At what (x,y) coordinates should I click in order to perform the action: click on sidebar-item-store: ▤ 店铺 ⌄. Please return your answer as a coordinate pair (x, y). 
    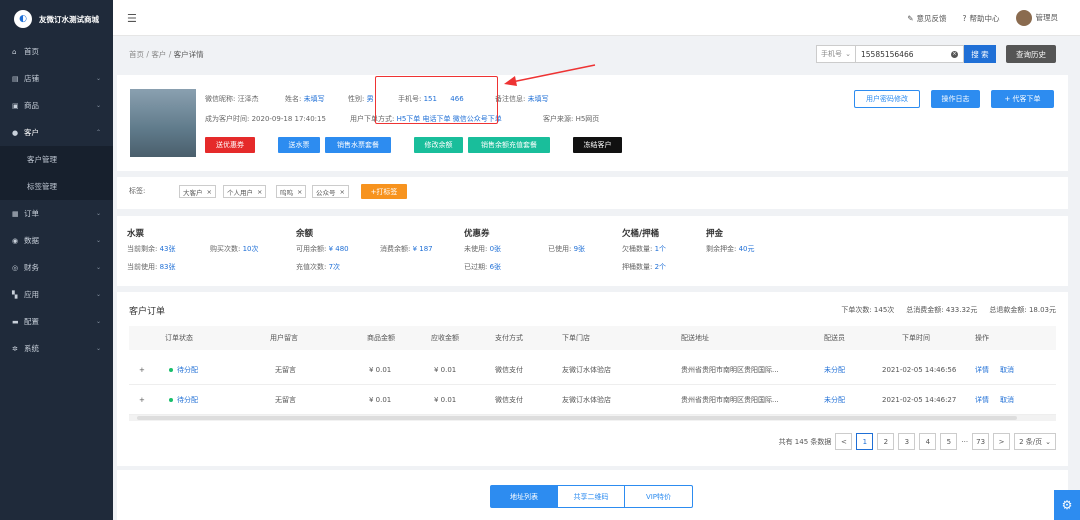
    Looking at the image, I should click on (56, 78).